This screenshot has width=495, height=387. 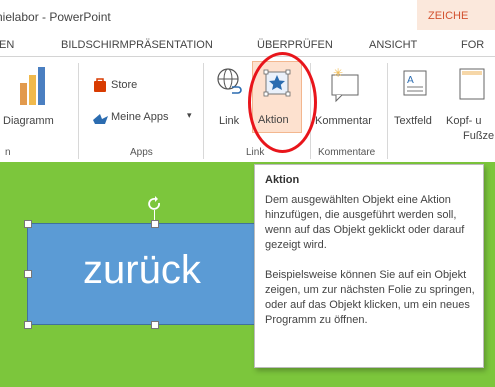 I want to click on tab-ansicht: ANSICHT, so click(x=393, y=45).